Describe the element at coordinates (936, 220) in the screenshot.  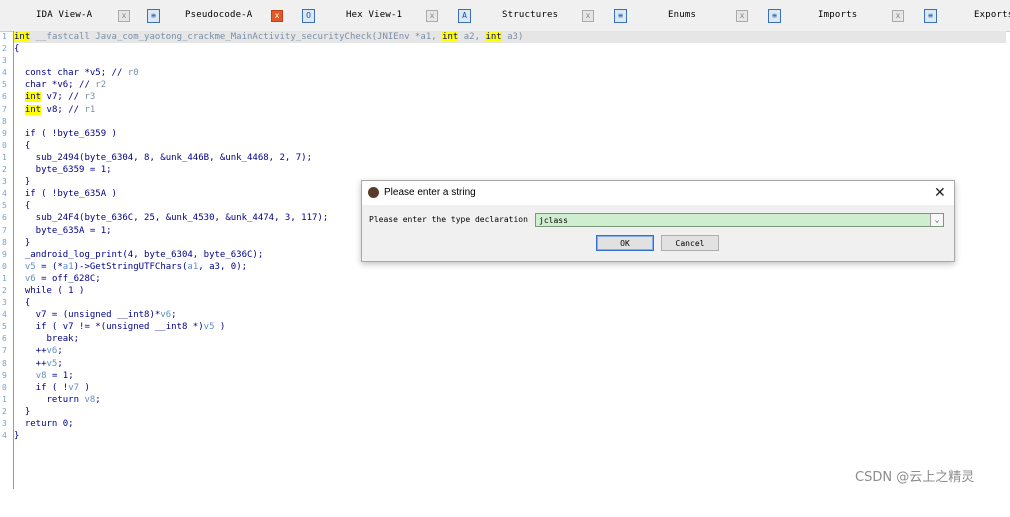
I see `chevron-down-icon: ⌄` at that location.